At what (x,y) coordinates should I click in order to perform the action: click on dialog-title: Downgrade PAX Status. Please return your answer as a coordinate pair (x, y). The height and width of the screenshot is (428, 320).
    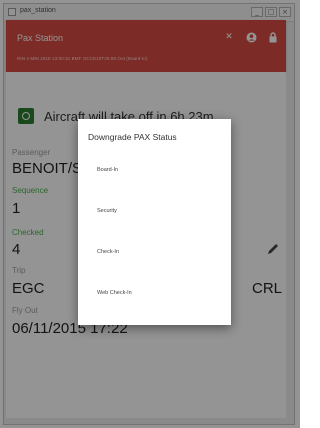
    Looking at the image, I should click on (132, 137).